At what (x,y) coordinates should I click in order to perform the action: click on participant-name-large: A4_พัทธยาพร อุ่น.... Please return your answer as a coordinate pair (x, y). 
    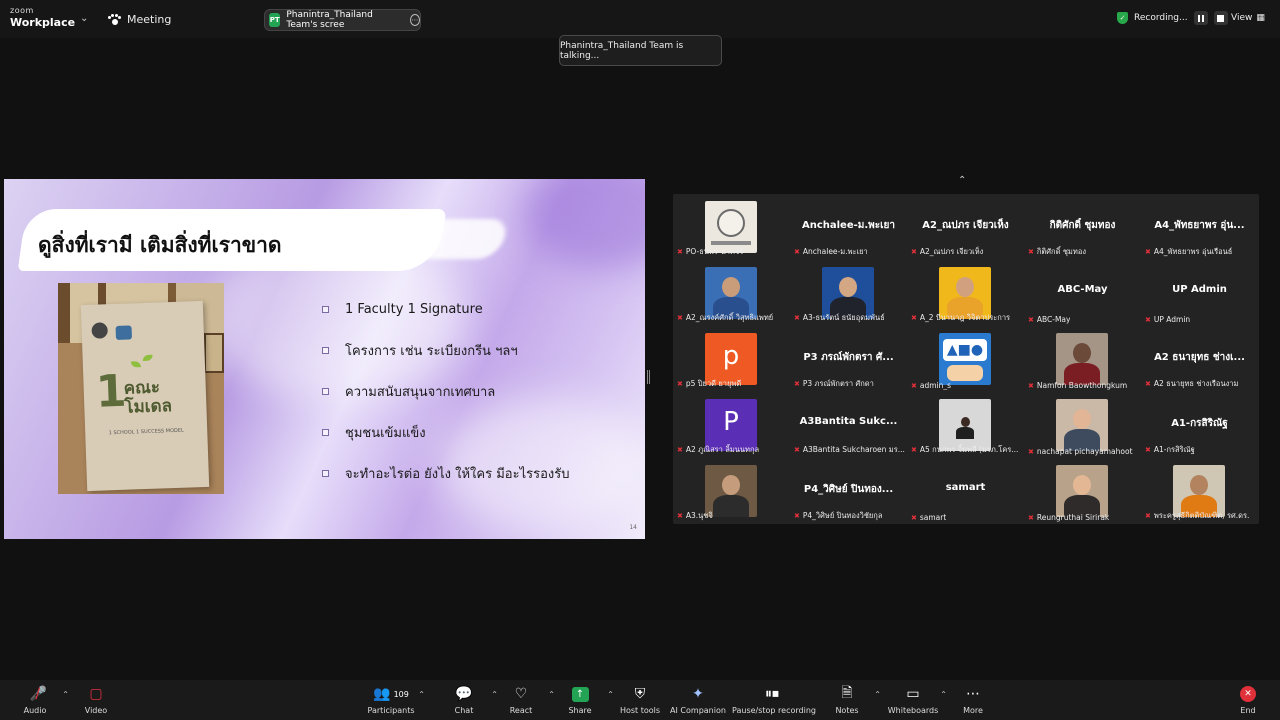
    Looking at the image, I should click on (1199, 225).